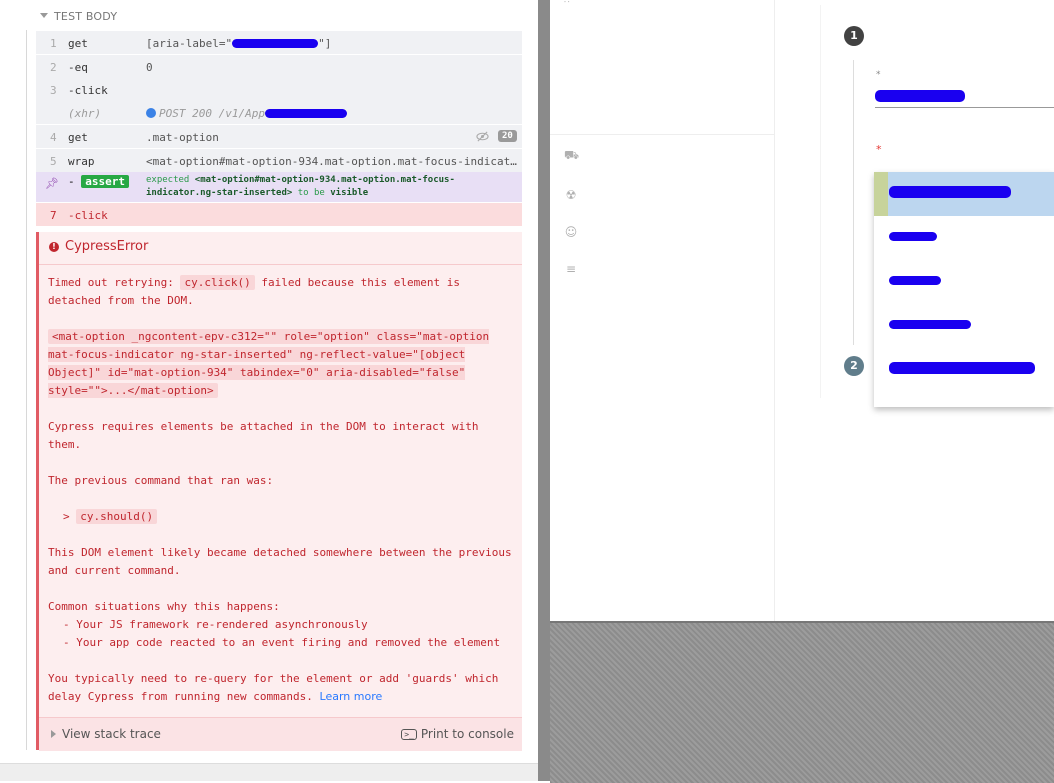 The width and height of the screenshot is (1054, 783). Describe the element at coordinates (351, 696) in the screenshot. I see `learn-more-link: Learn more` at that location.